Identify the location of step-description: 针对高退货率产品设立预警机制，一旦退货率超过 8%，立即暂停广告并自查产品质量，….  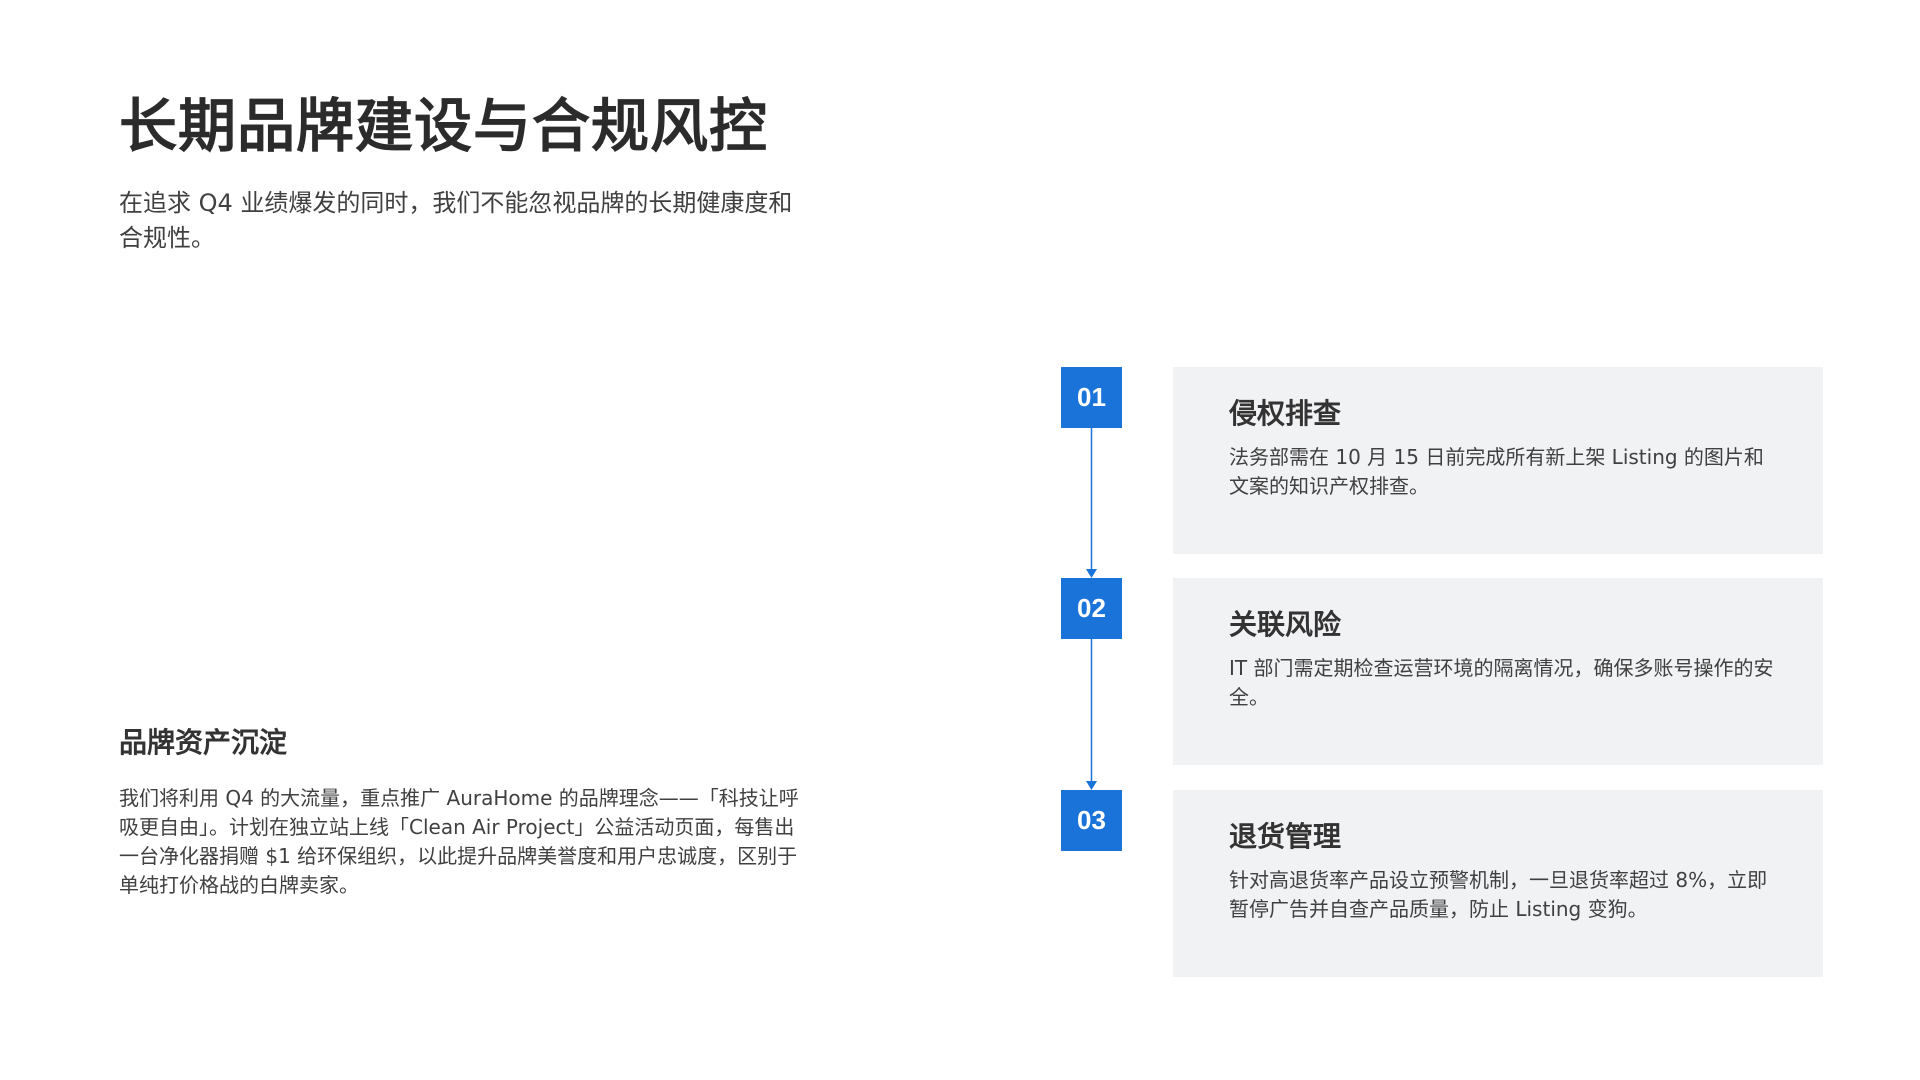
(1498, 894).